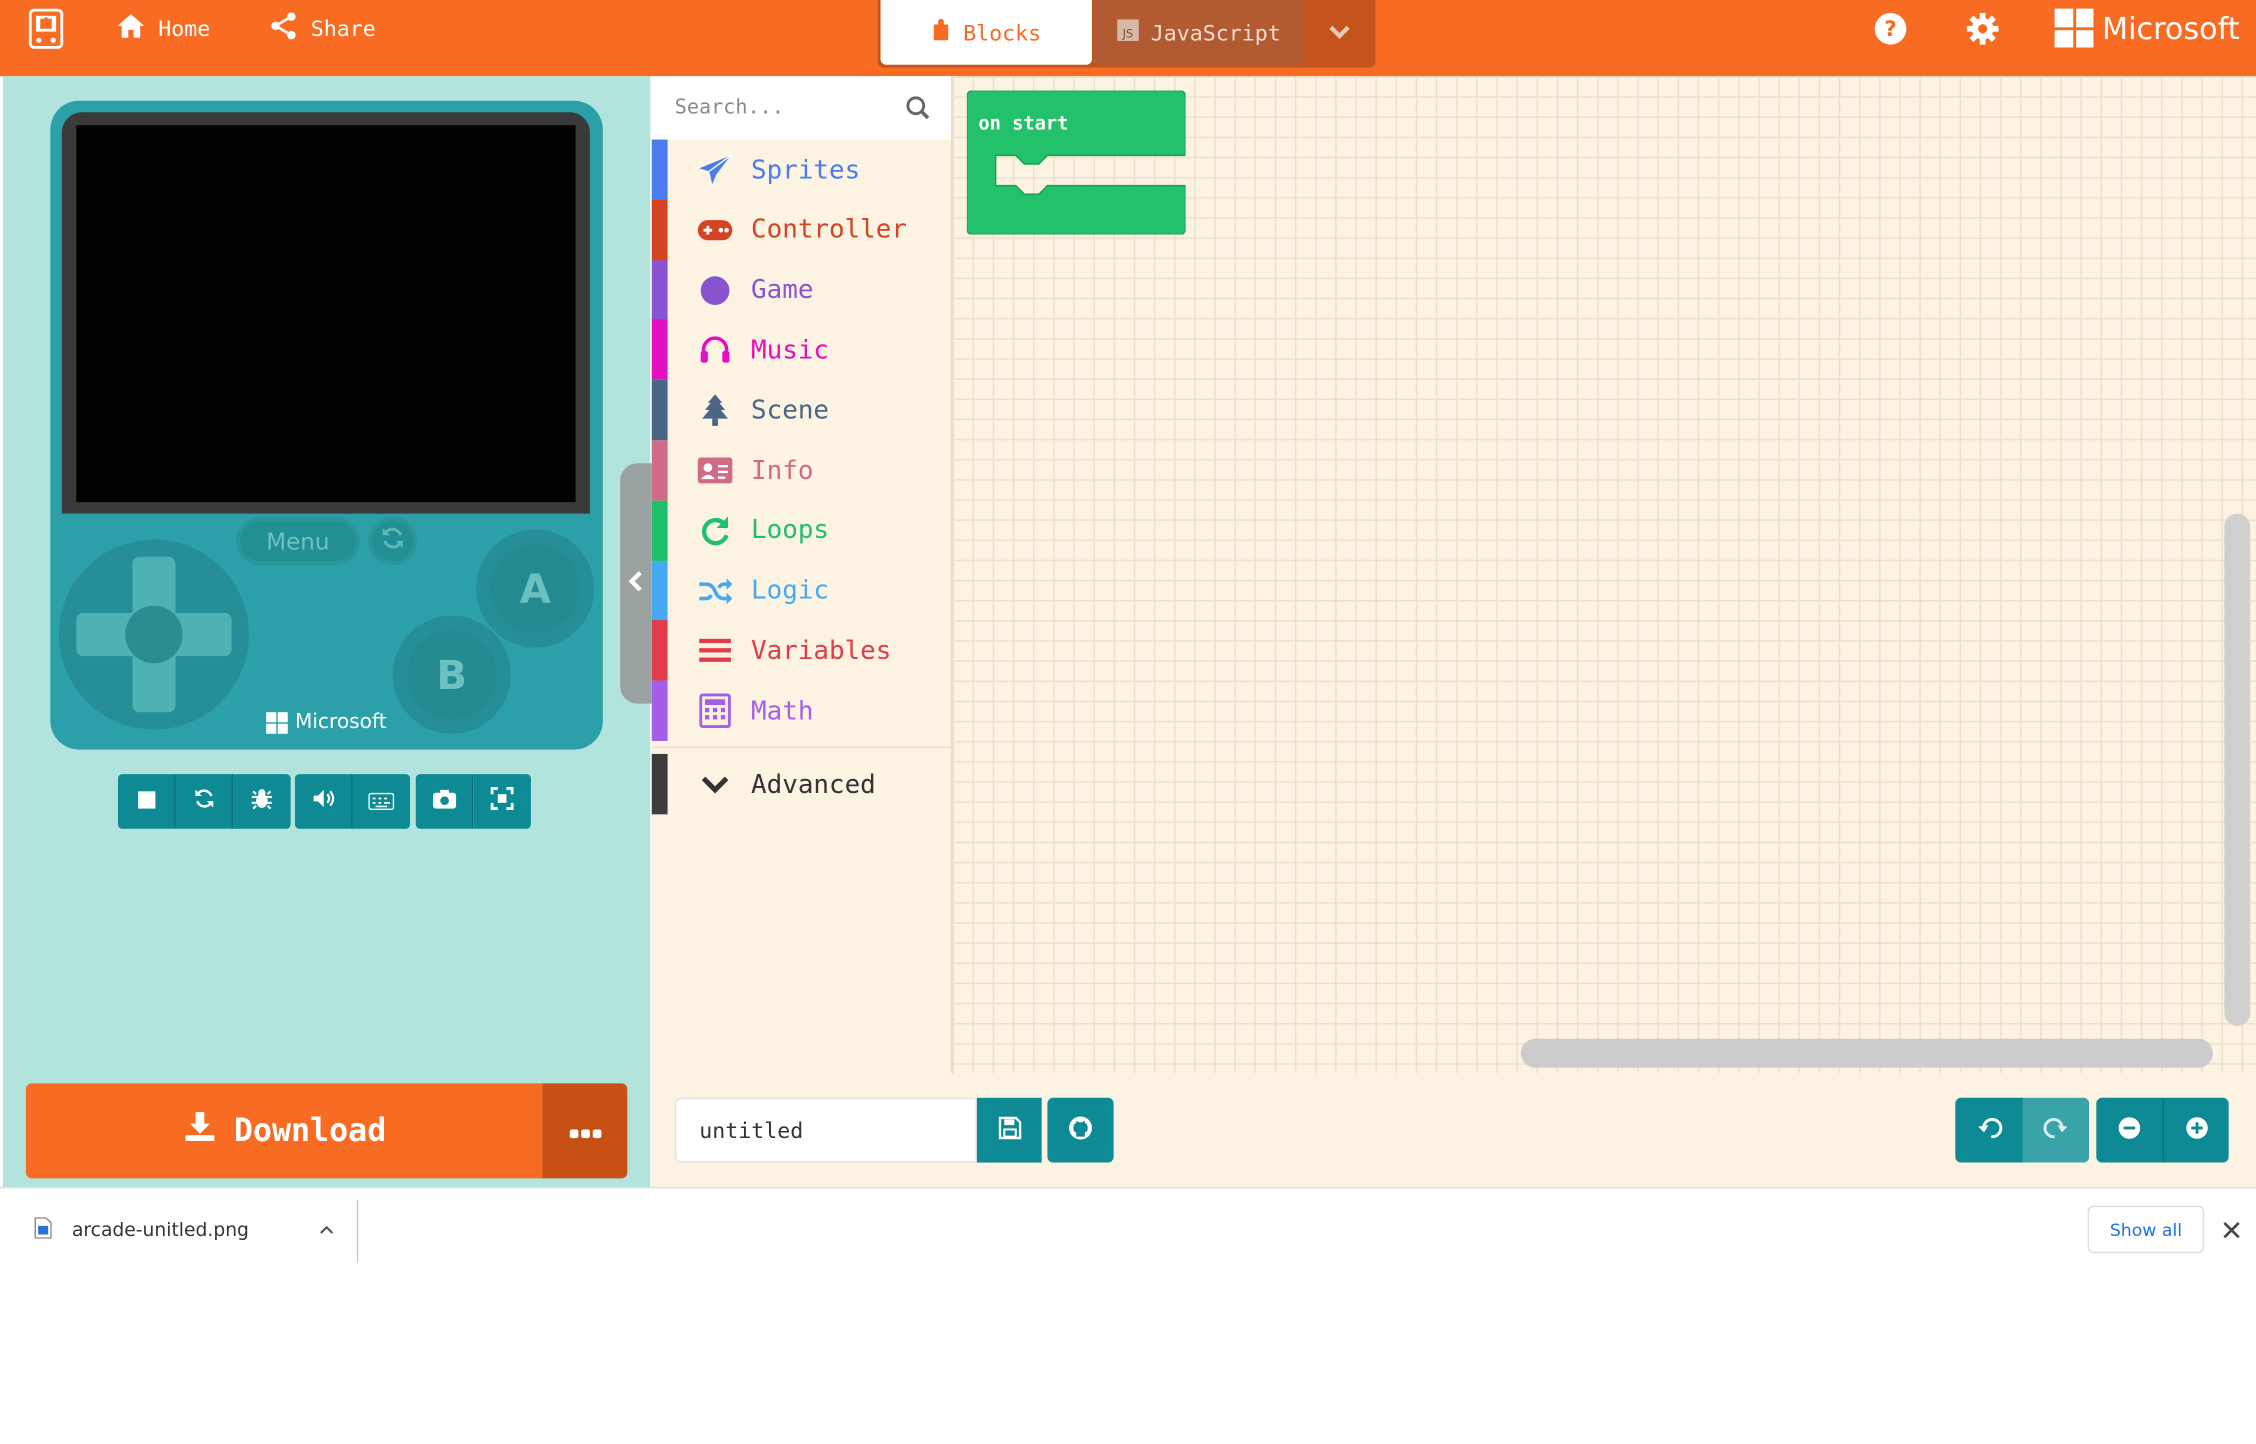  I want to click on category-logic: Logic, so click(801, 590).